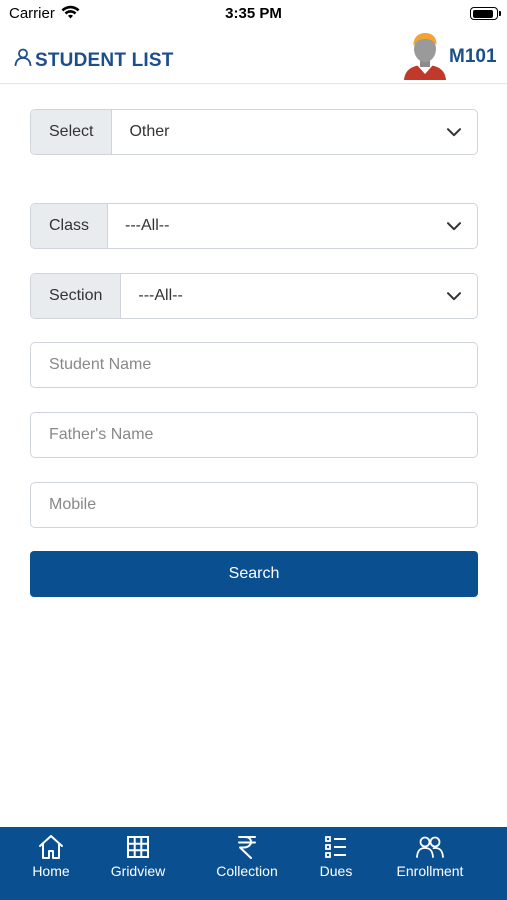 Image resolution: width=507 pixels, height=900 pixels. What do you see at coordinates (254, 435) in the screenshot?
I see `father-name-input: Father's Name` at bounding box center [254, 435].